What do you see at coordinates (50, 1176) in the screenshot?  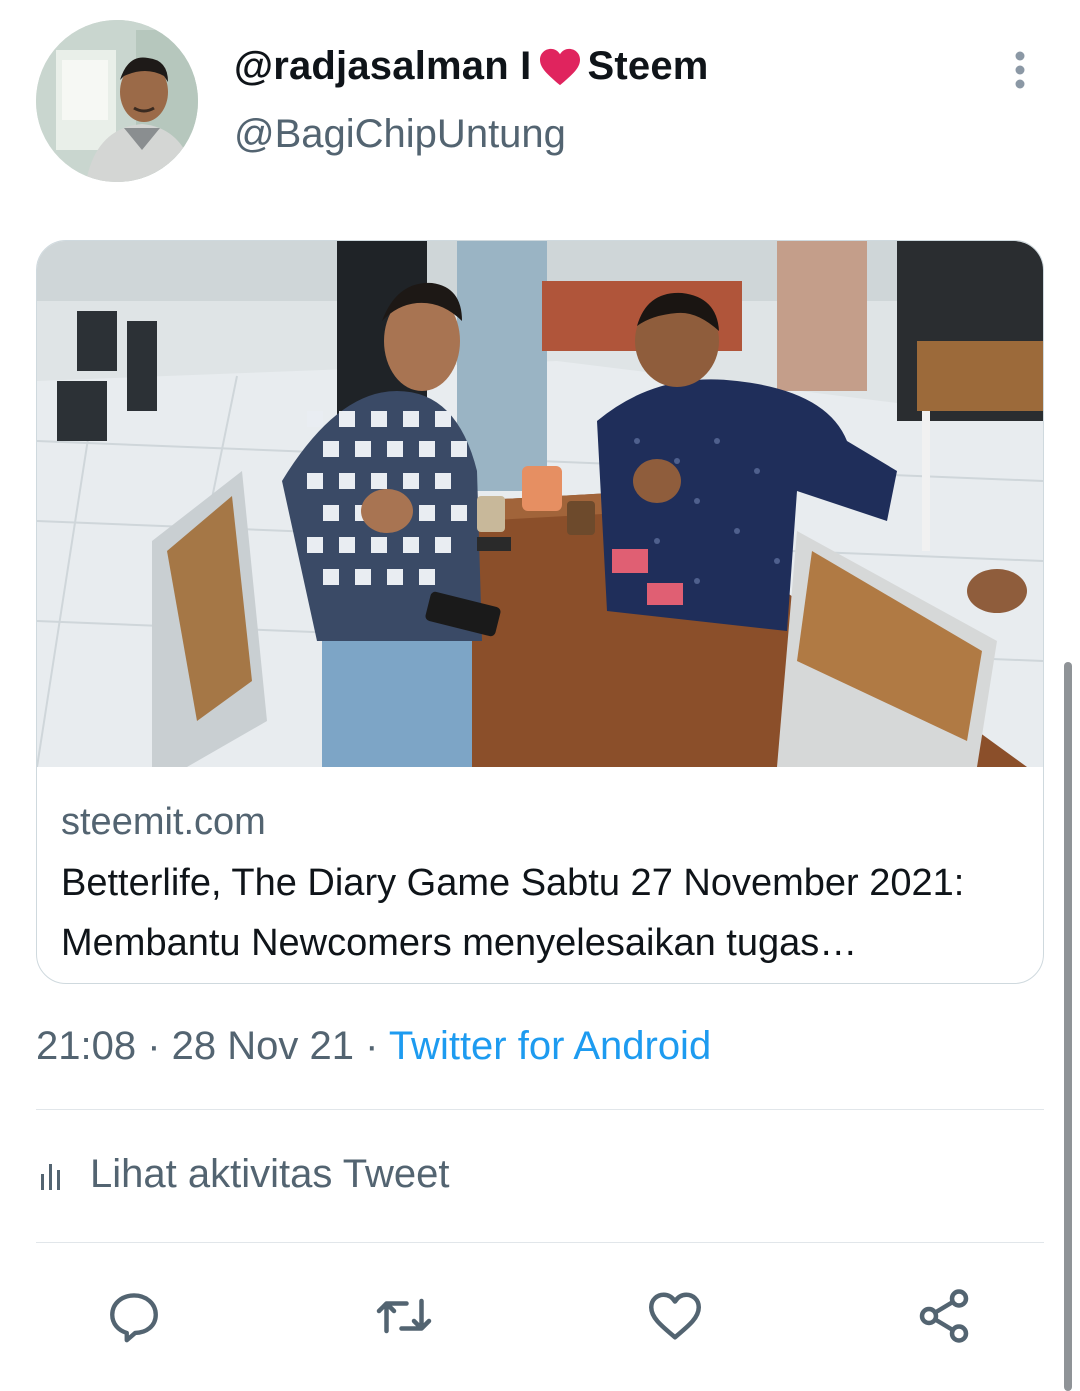 I see `bar-chart-icon` at bounding box center [50, 1176].